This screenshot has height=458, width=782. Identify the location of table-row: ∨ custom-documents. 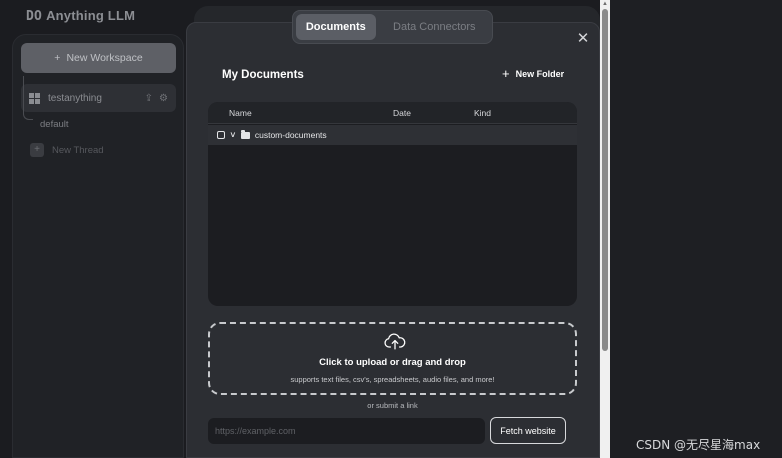
(392, 135).